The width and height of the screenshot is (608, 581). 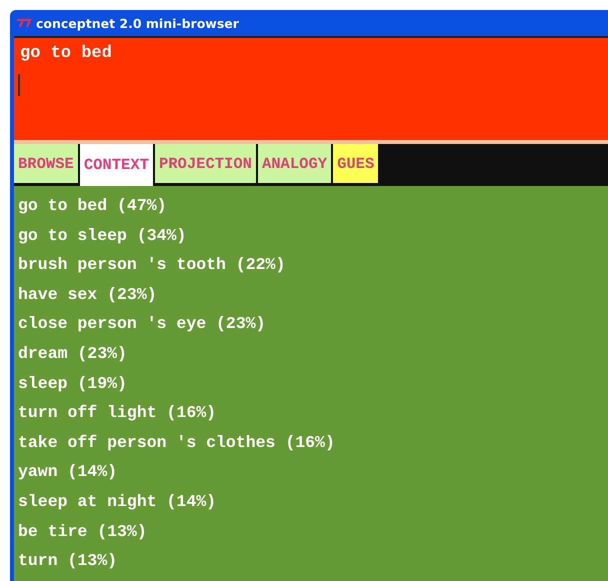 What do you see at coordinates (313, 531) in the screenshot?
I see `result-item: be tire (13%)` at bounding box center [313, 531].